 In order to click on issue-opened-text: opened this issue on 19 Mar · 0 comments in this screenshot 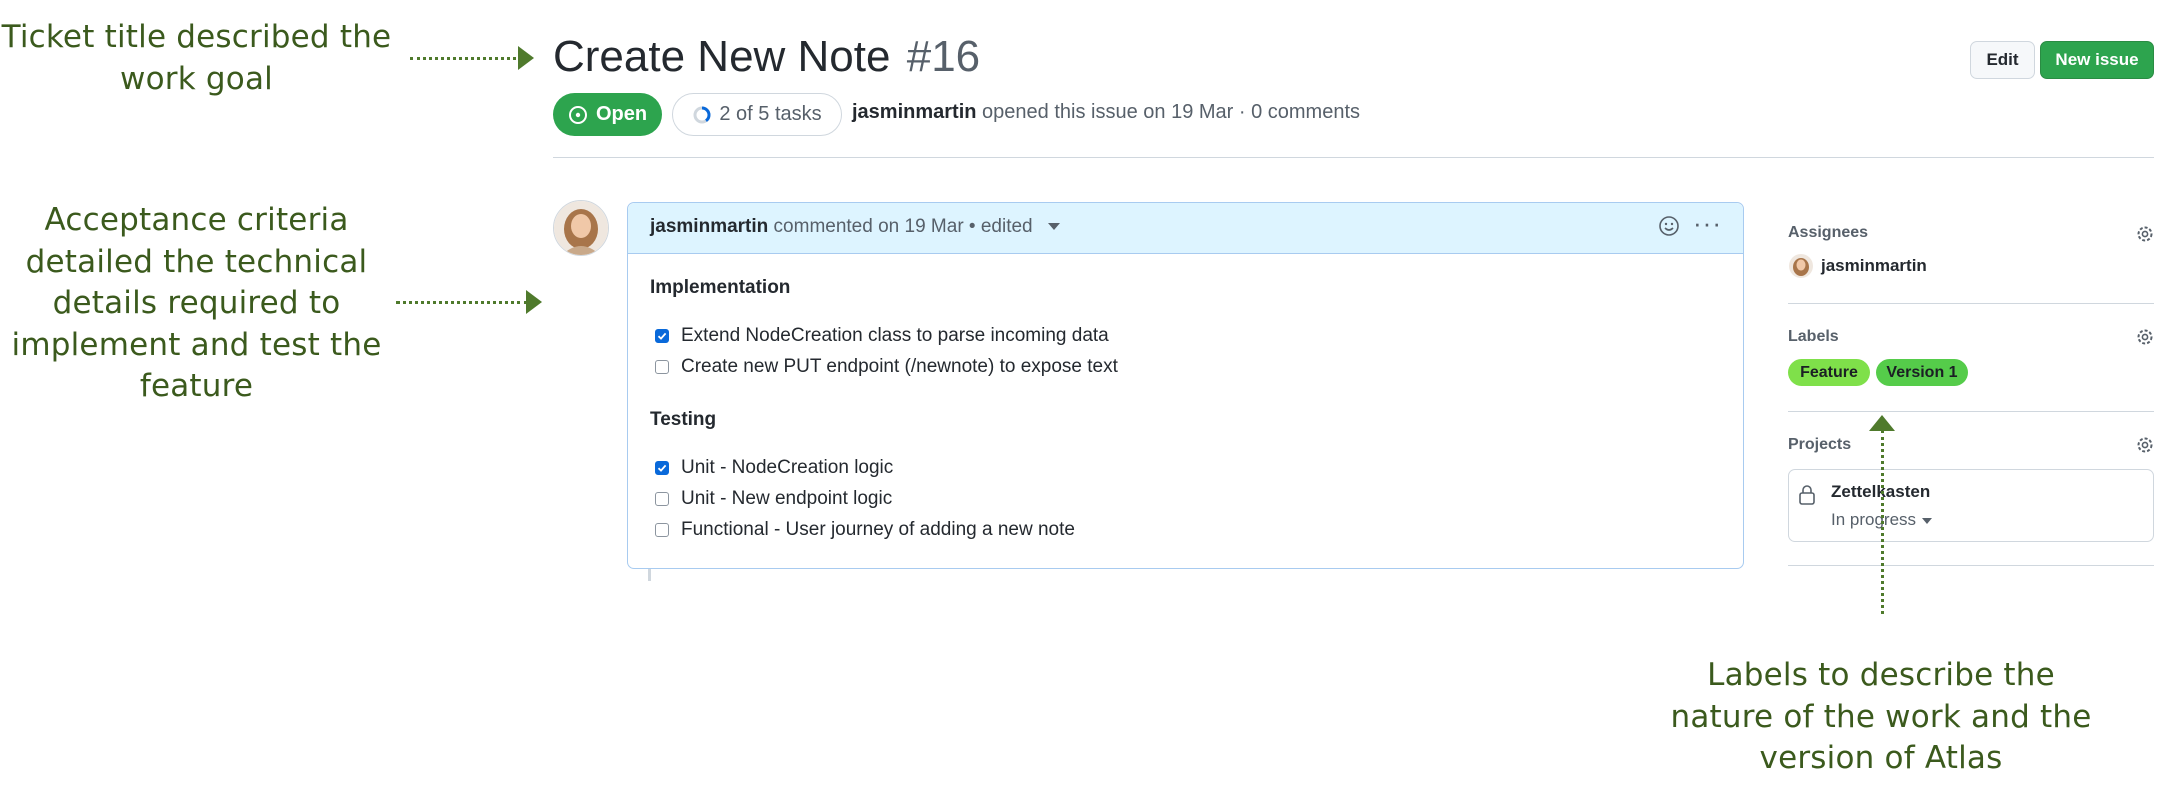, I will do `click(1171, 112)`.